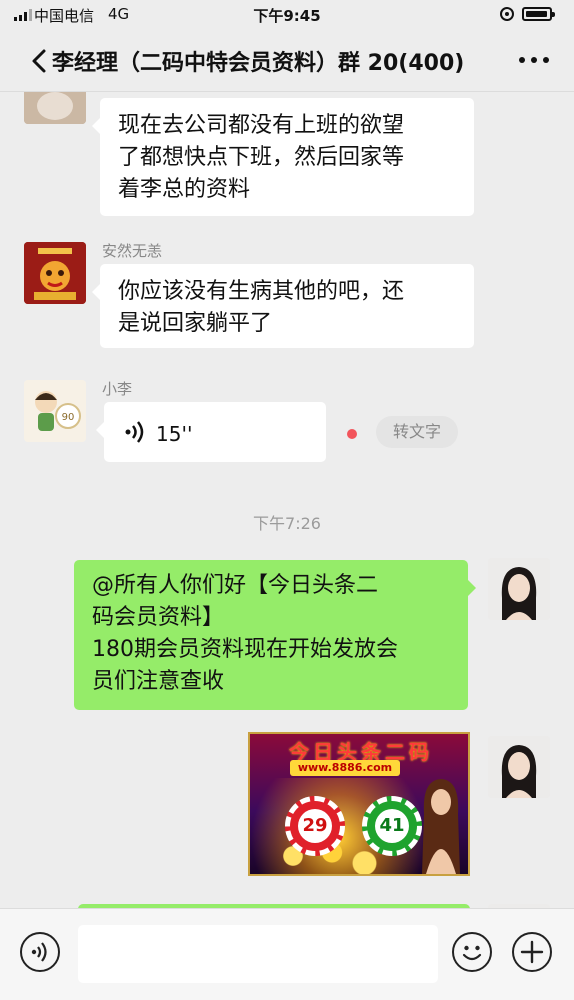  I want to click on number-ball: 29, so click(315, 826).